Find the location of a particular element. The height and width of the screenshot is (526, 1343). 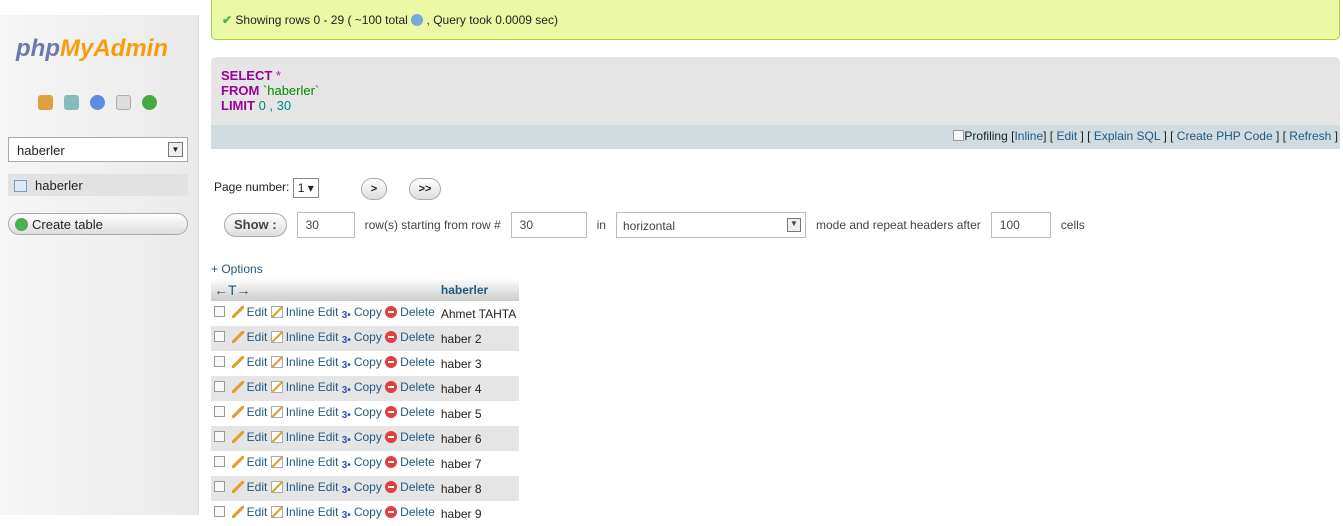

table-row: Edit Inline Edit 3• Copy Delete haber 9 is located at coordinates (365, 513).